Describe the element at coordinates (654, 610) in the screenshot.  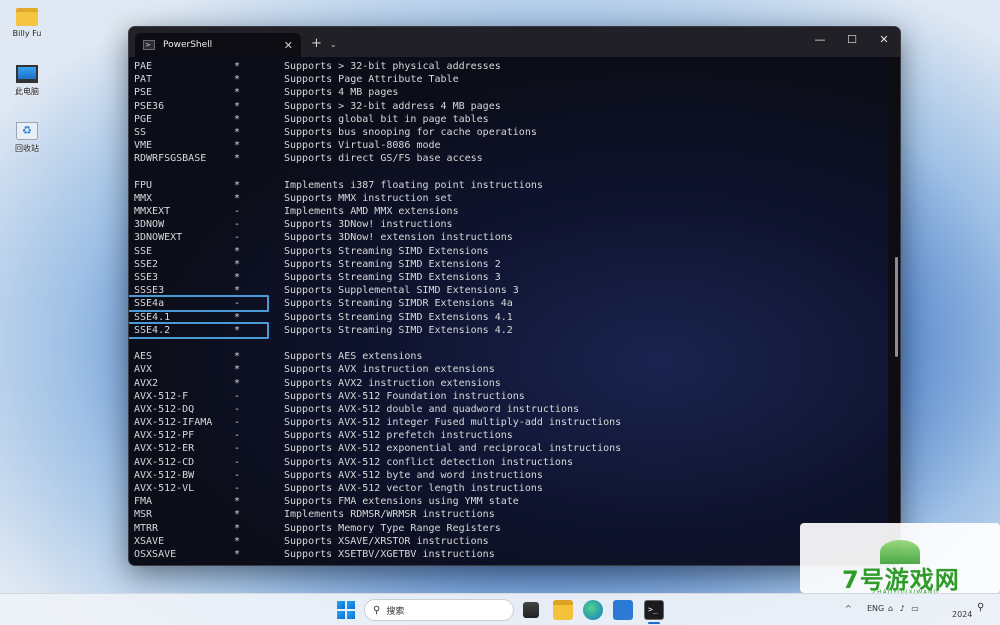
I see `terminal-icon` at that location.